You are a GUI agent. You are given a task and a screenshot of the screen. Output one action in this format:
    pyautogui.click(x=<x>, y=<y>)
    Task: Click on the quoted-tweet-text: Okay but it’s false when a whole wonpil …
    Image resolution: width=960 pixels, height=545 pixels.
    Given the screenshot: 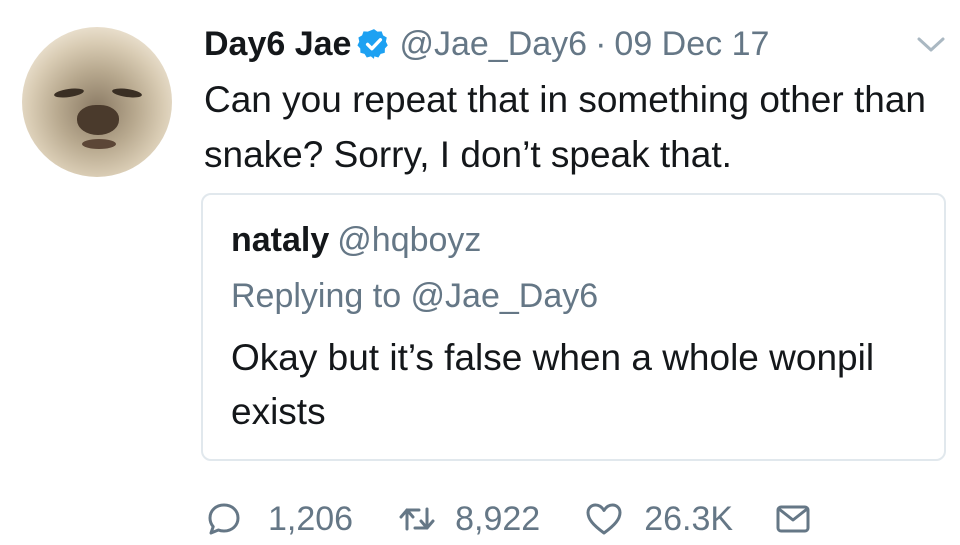 What is the action you would take?
    pyautogui.click(x=553, y=384)
    